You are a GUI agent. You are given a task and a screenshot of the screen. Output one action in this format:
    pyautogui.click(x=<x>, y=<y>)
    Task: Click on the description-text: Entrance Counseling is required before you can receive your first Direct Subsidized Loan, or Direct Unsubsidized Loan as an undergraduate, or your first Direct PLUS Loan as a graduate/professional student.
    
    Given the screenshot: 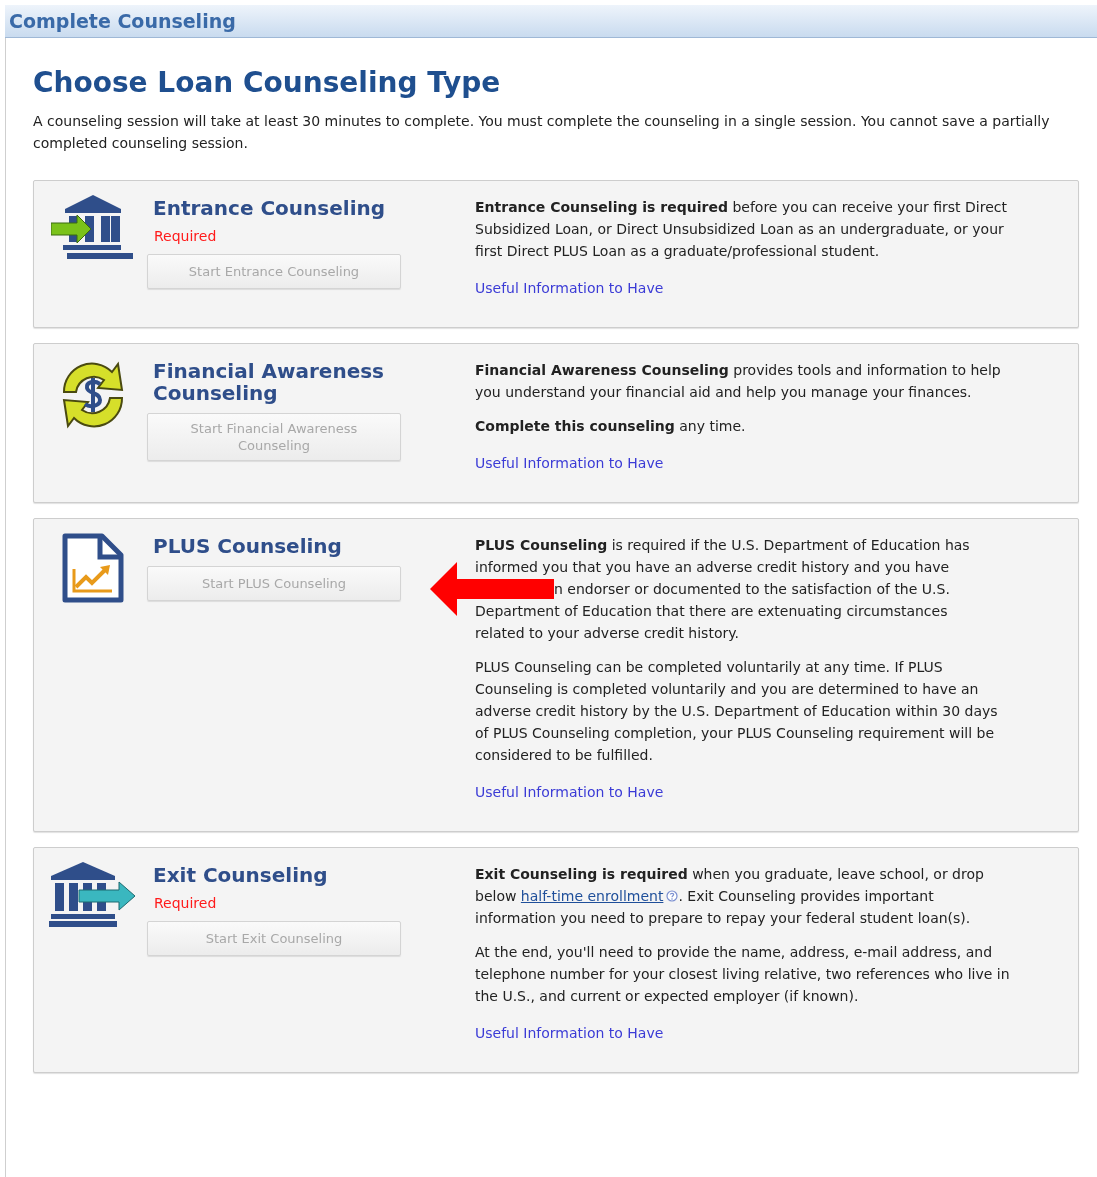 What is the action you would take?
    pyautogui.click(x=741, y=229)
    